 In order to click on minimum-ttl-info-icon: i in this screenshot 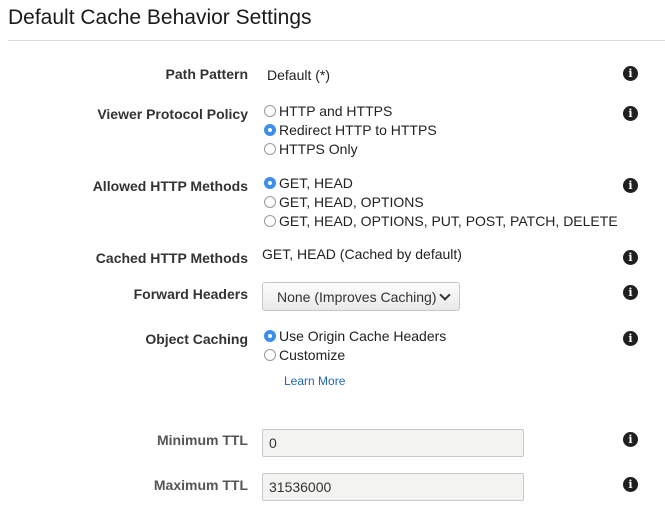, I will do `click(630, 439)`.